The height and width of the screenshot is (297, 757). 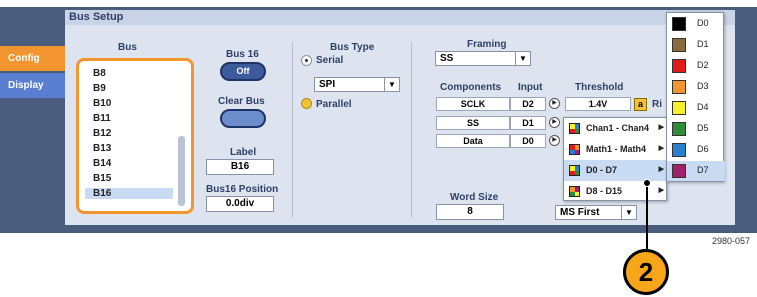 What do you see at coordinates (647, 183) in the screenshot?
I see `callout-pointer` at bounding box center [647, 183].